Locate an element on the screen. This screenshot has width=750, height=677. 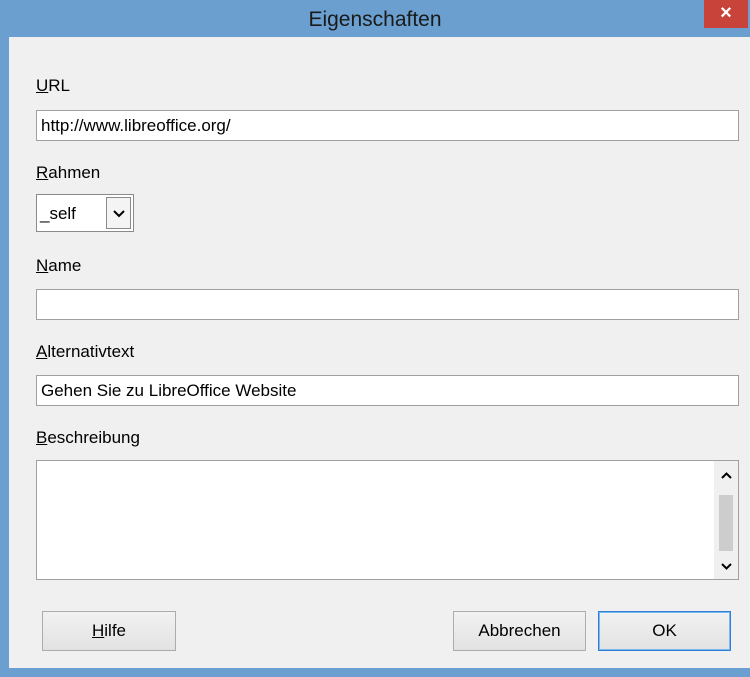
url-label-rest: RL is located at coordinates (59, 85).